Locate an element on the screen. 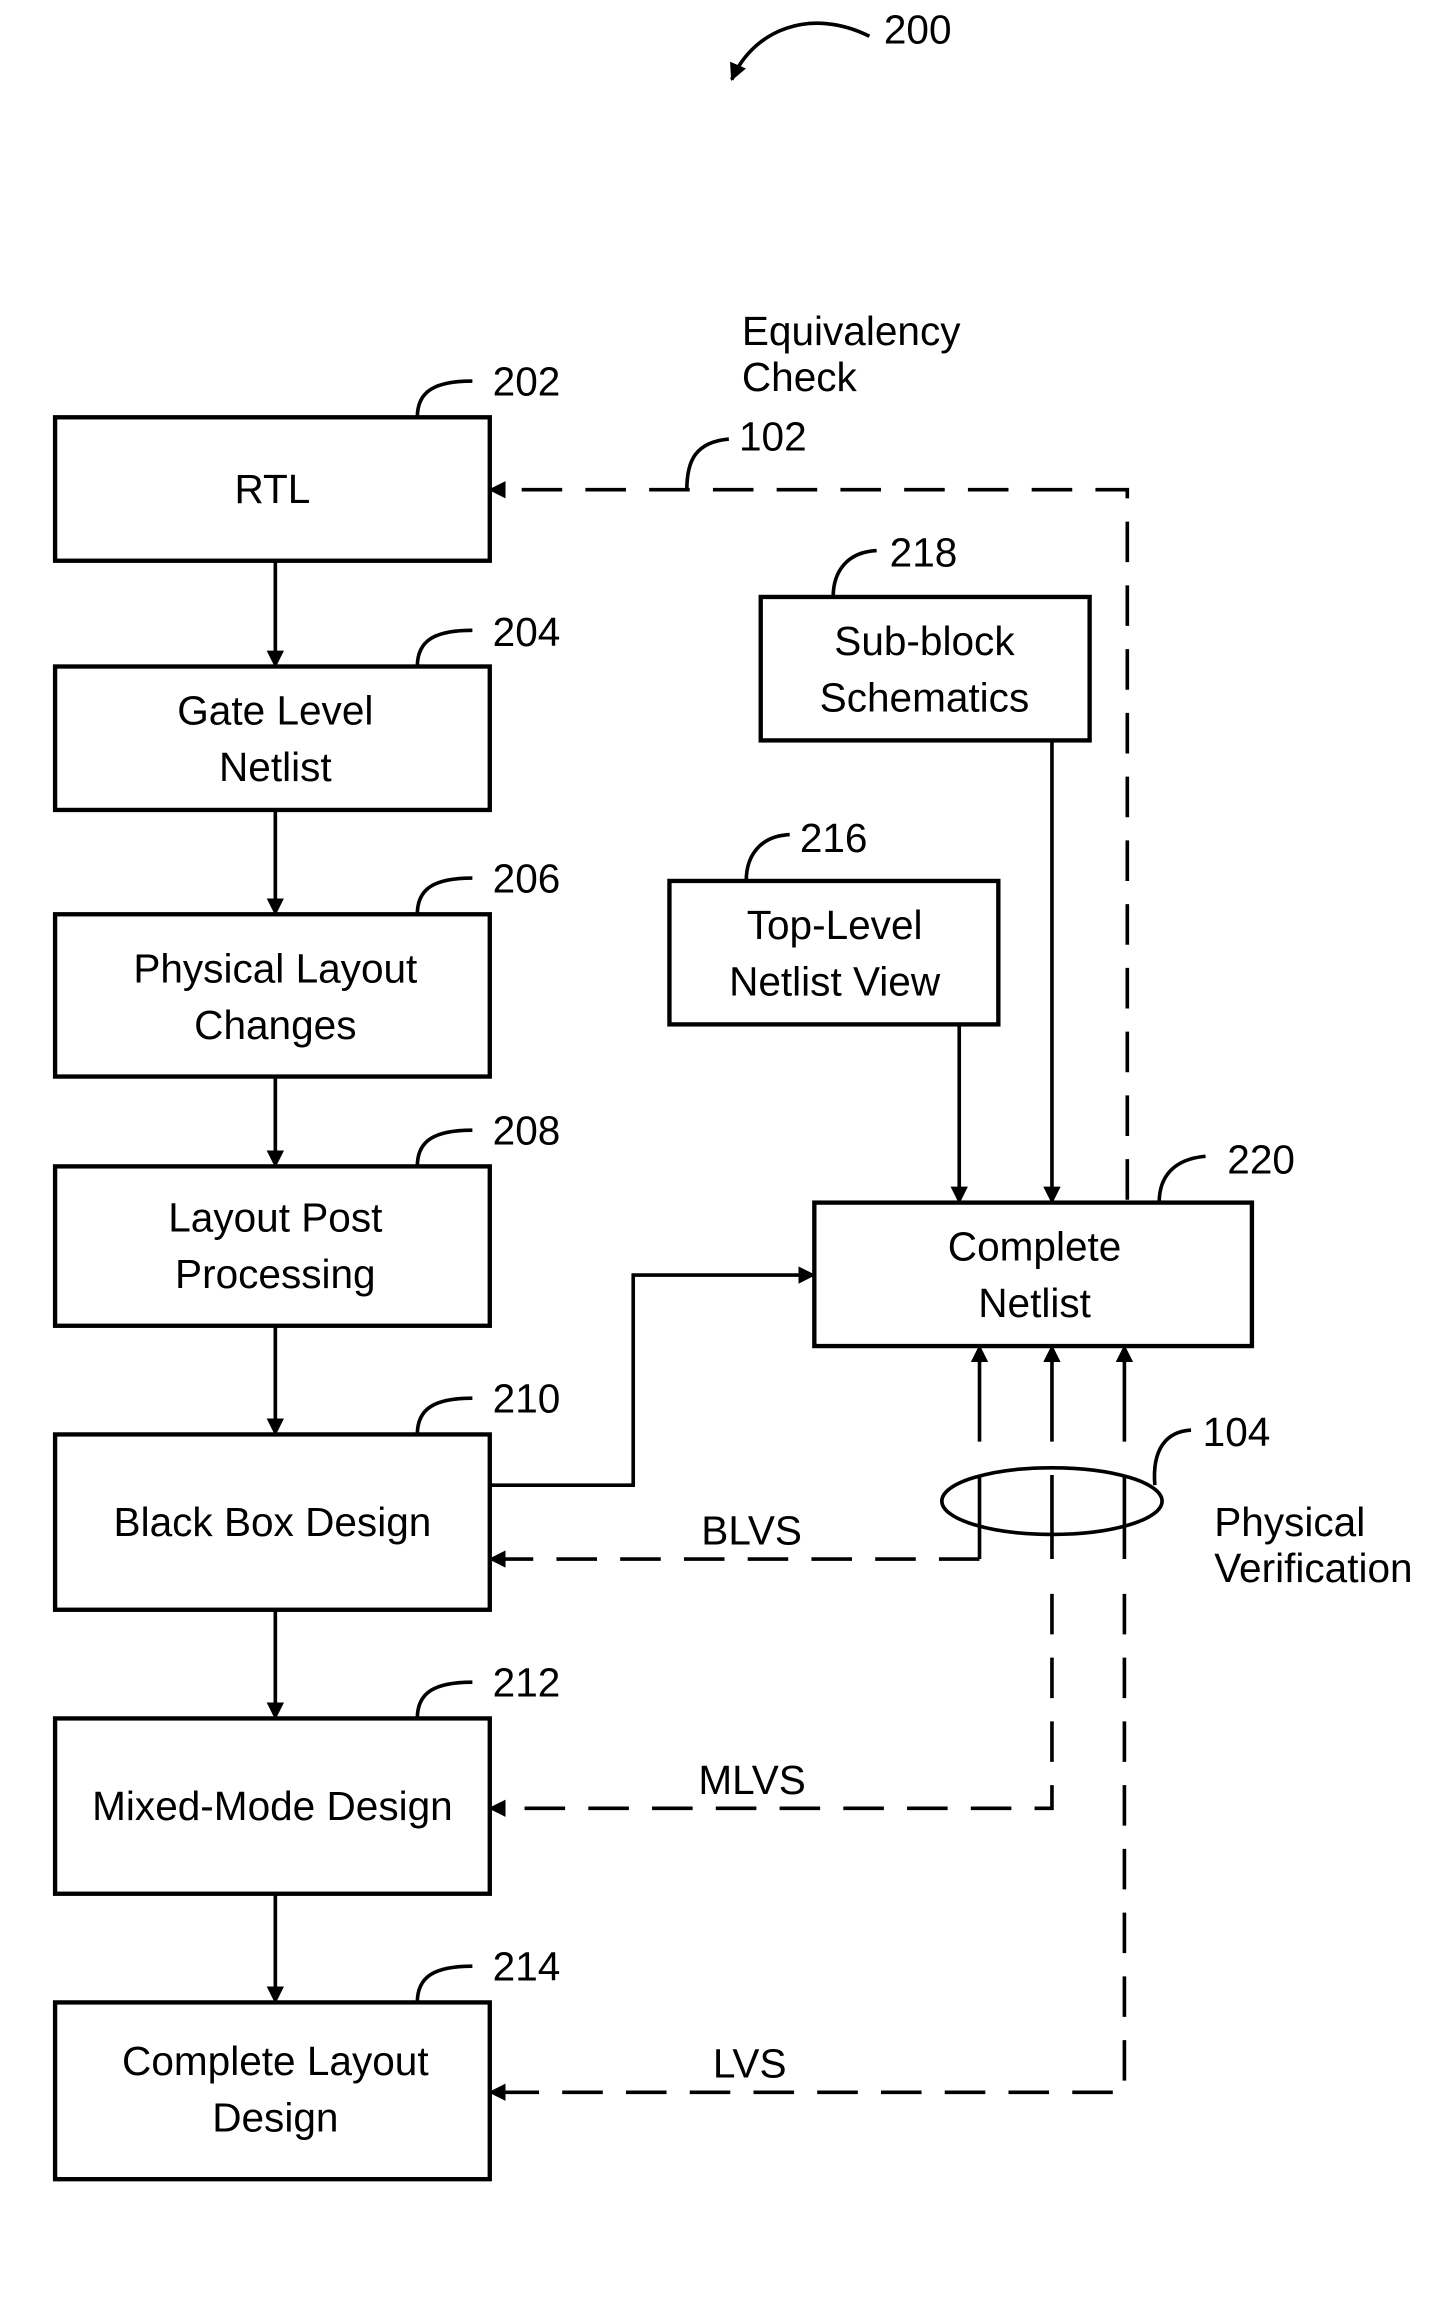  ref-202: 202 is located at coordinates (527, 382).